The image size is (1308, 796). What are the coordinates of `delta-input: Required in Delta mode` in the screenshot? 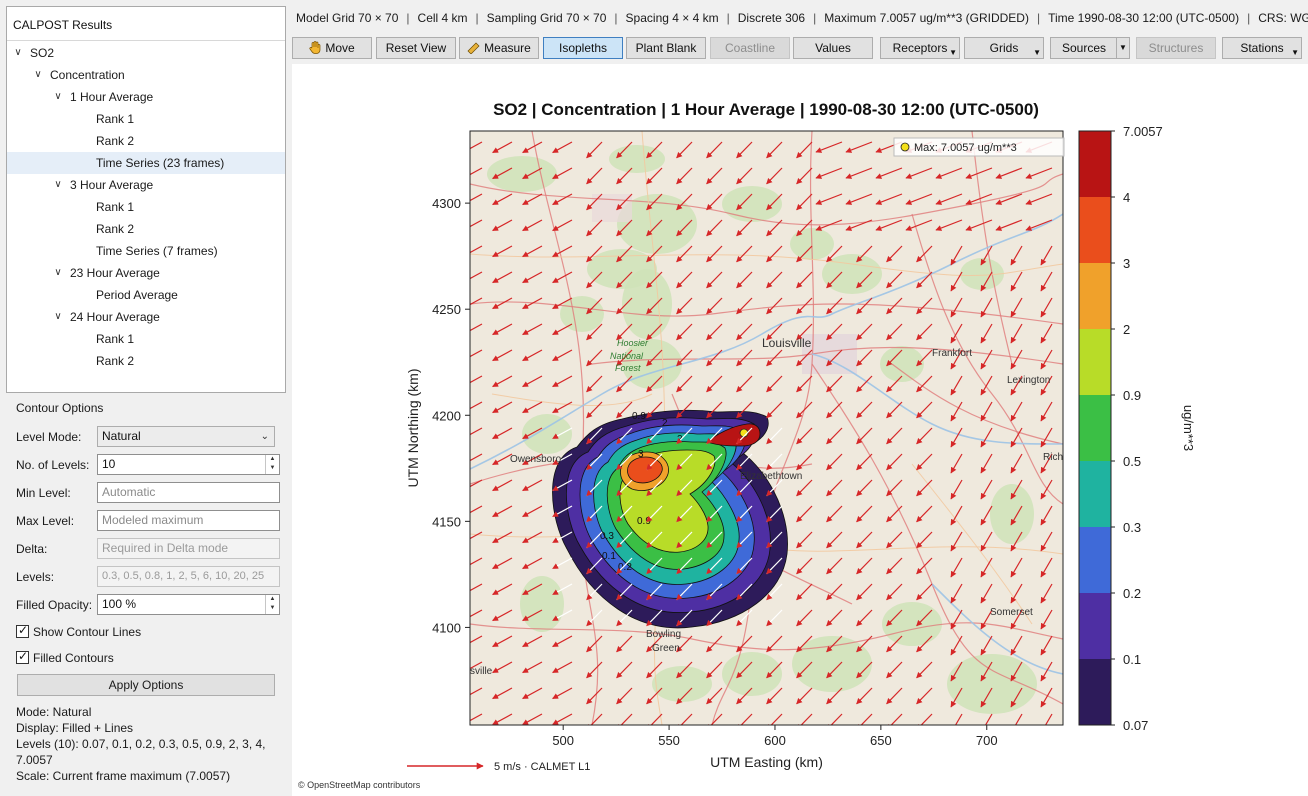 It's located at (188, 548).